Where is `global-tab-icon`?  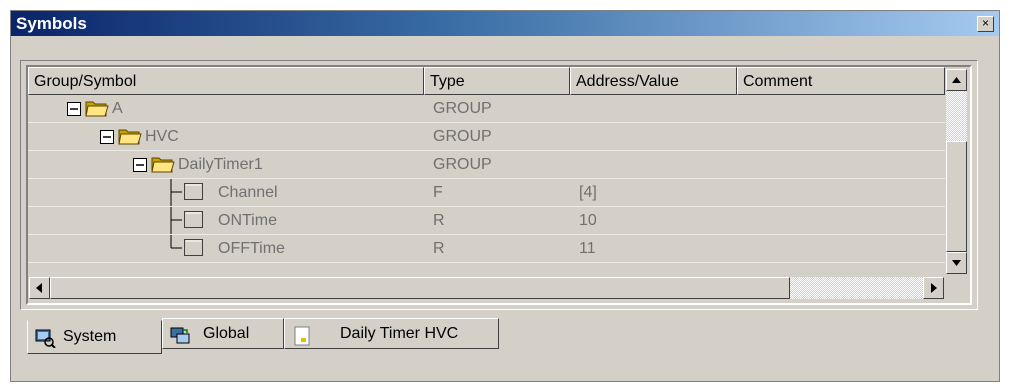
global-tab-icon is located at coordinates (180, 335).